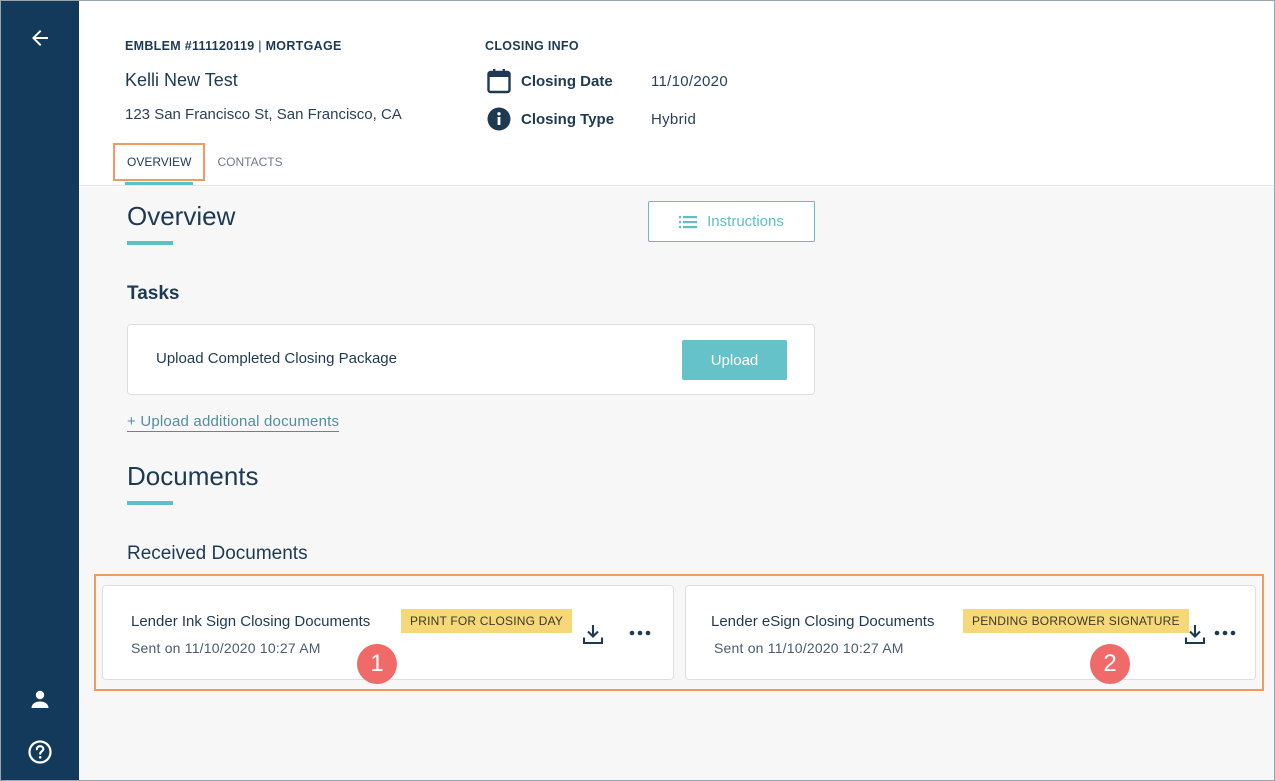 The width and height of the screenshot is (1275, 781). I want to click on user-icon, so click(40, 699).